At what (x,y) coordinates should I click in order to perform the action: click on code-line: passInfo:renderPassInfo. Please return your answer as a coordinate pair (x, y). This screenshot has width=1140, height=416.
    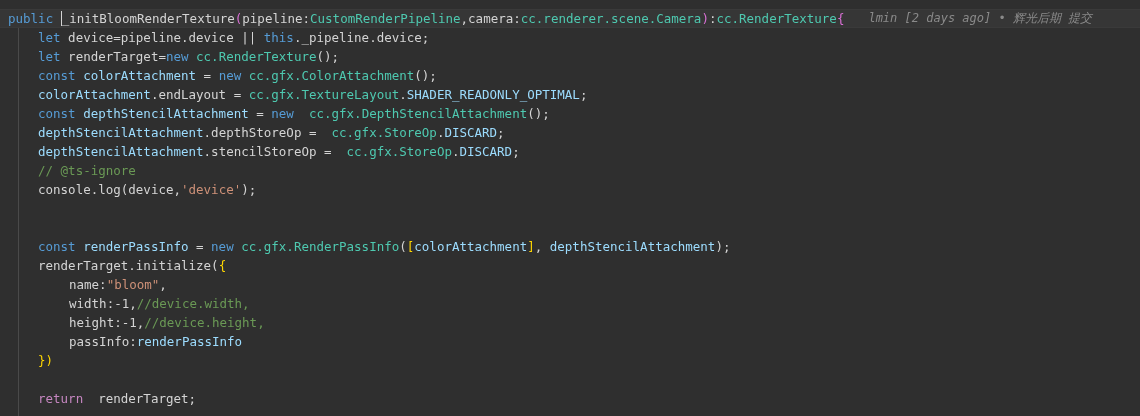
    Looking at the image, I should click on (156, 342).